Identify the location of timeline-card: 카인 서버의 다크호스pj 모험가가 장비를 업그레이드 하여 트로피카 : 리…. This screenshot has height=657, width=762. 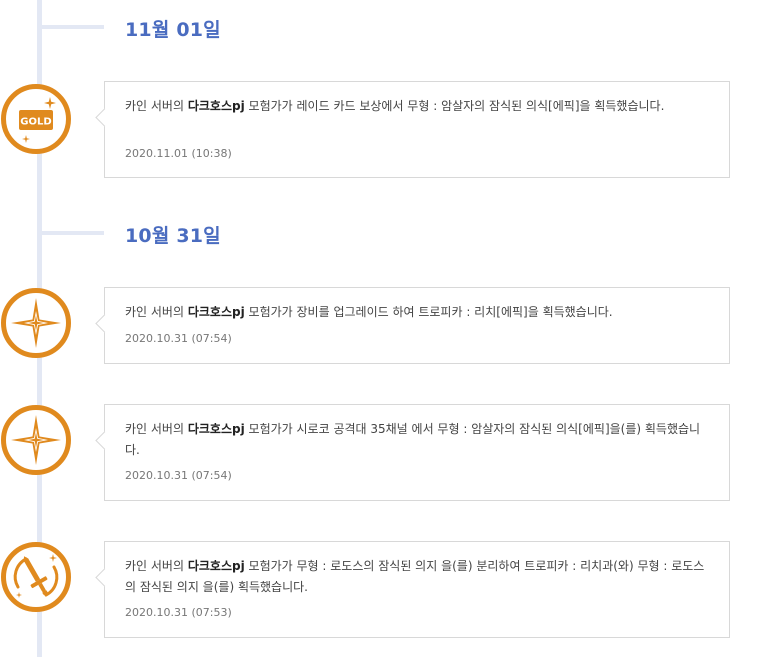
(412, 325).